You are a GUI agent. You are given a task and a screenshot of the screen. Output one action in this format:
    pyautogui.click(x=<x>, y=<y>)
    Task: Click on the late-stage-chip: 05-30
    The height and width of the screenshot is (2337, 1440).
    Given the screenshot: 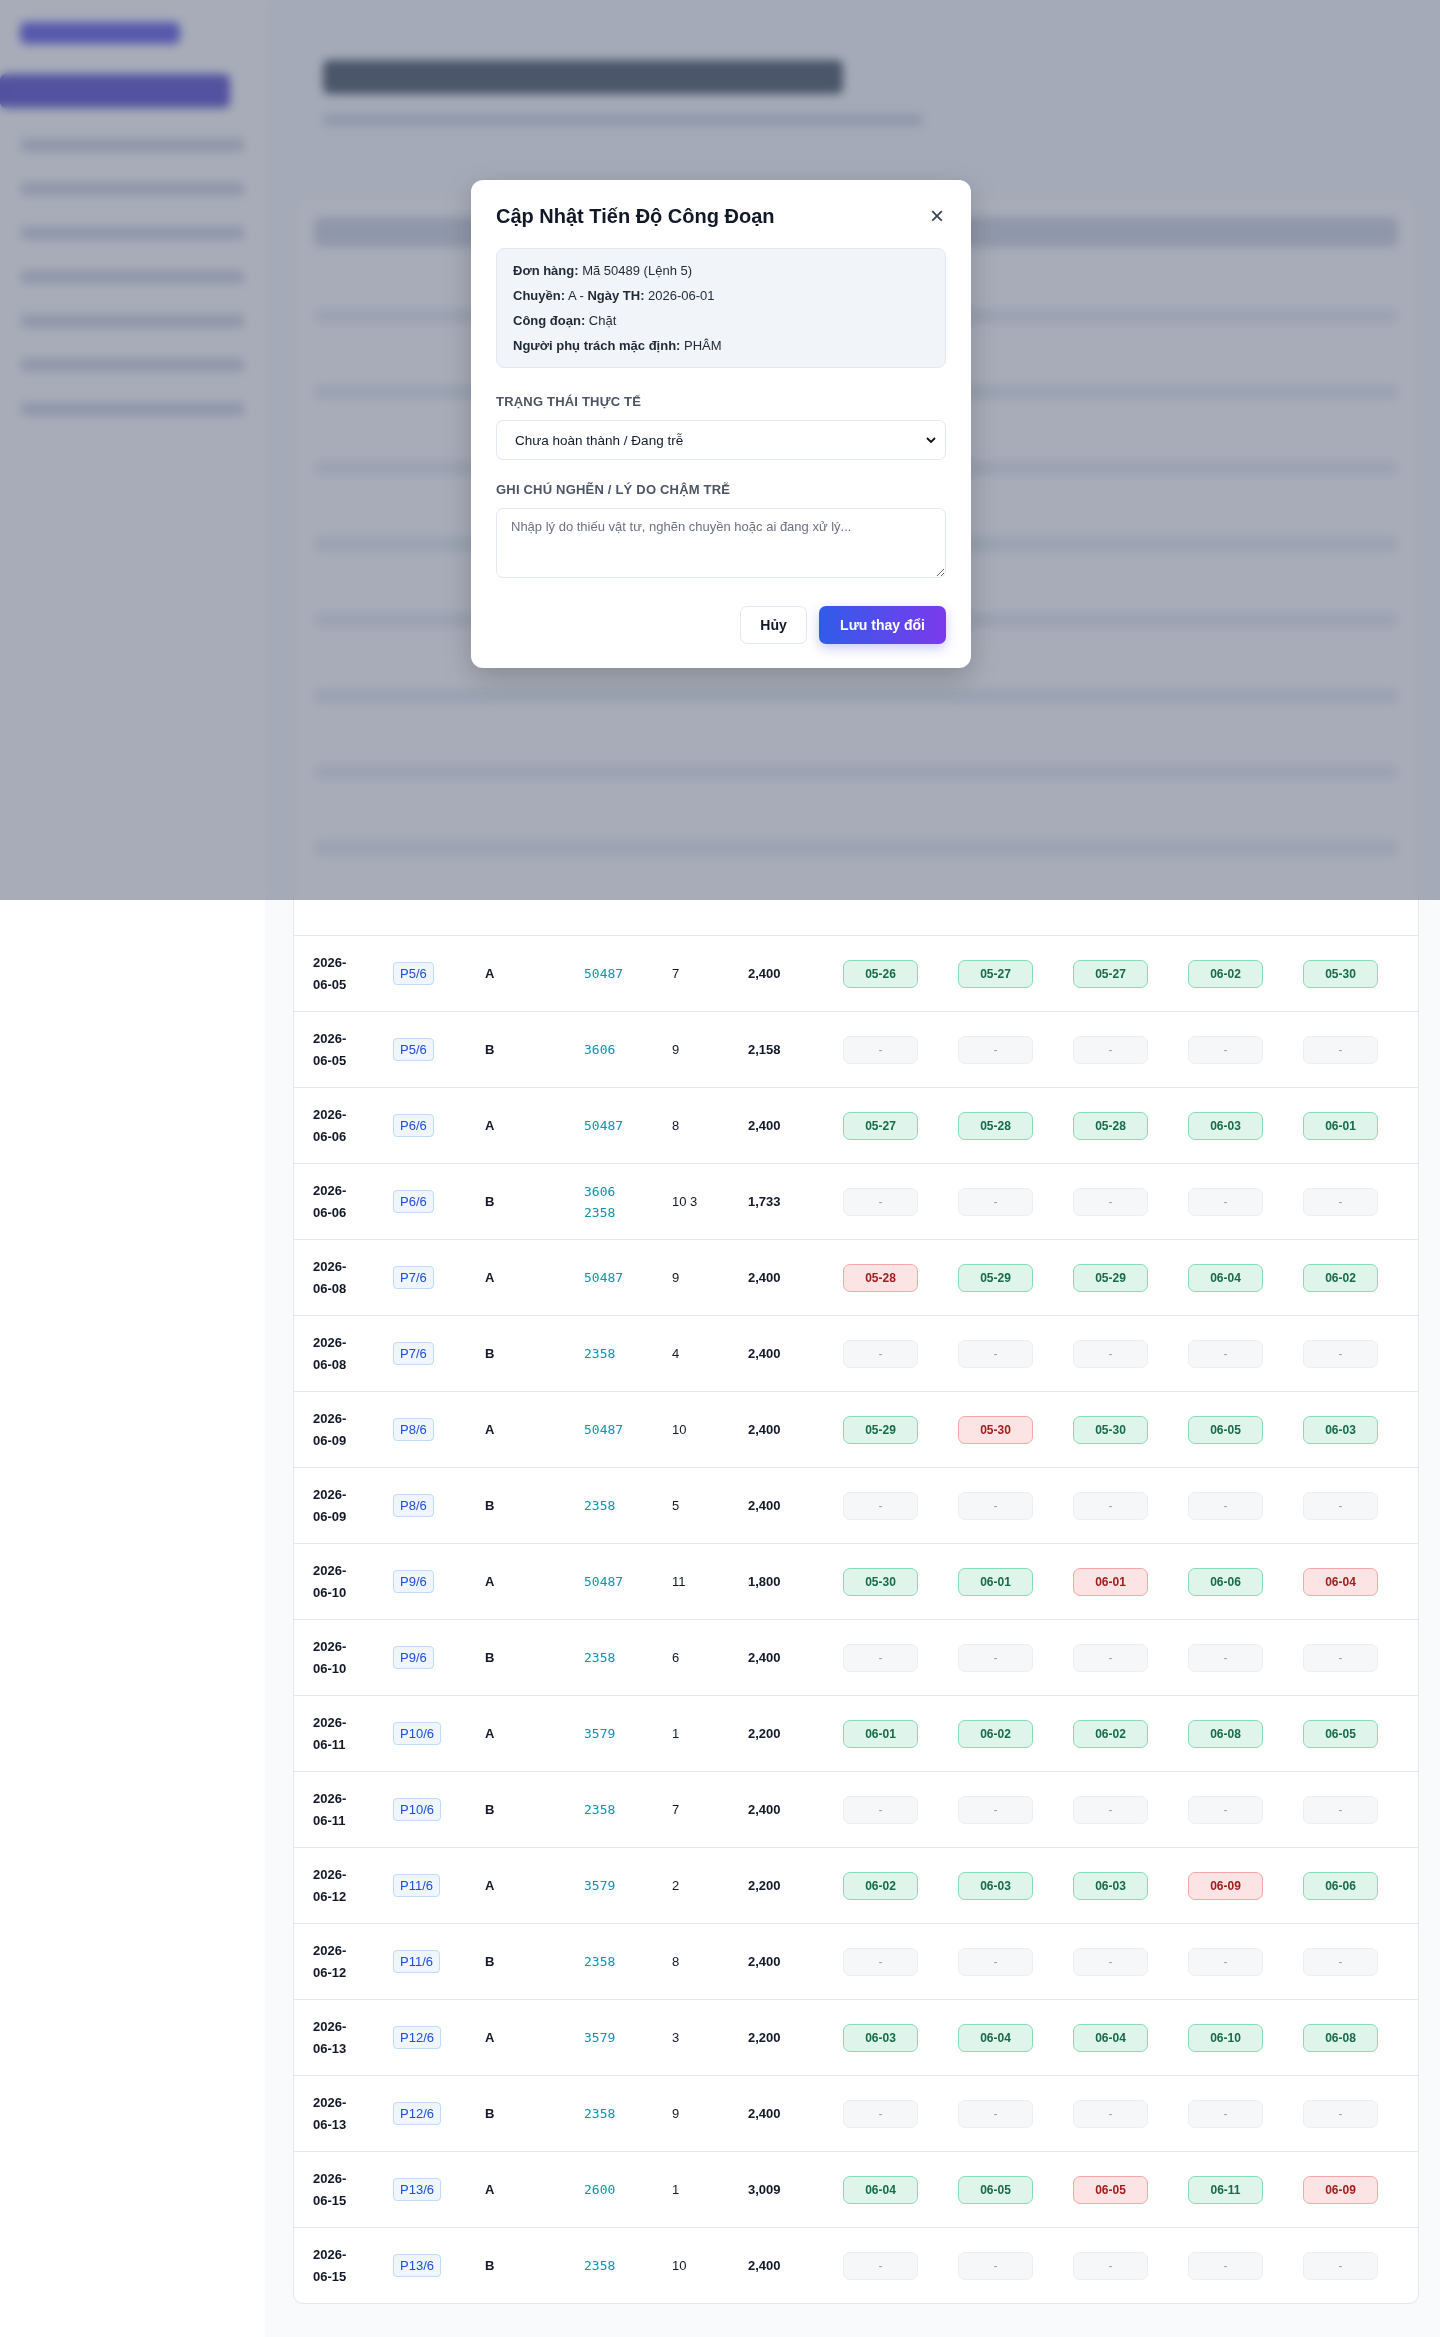 What is the action you would take?
    pyautogui.click(x=995, y=1429)
    